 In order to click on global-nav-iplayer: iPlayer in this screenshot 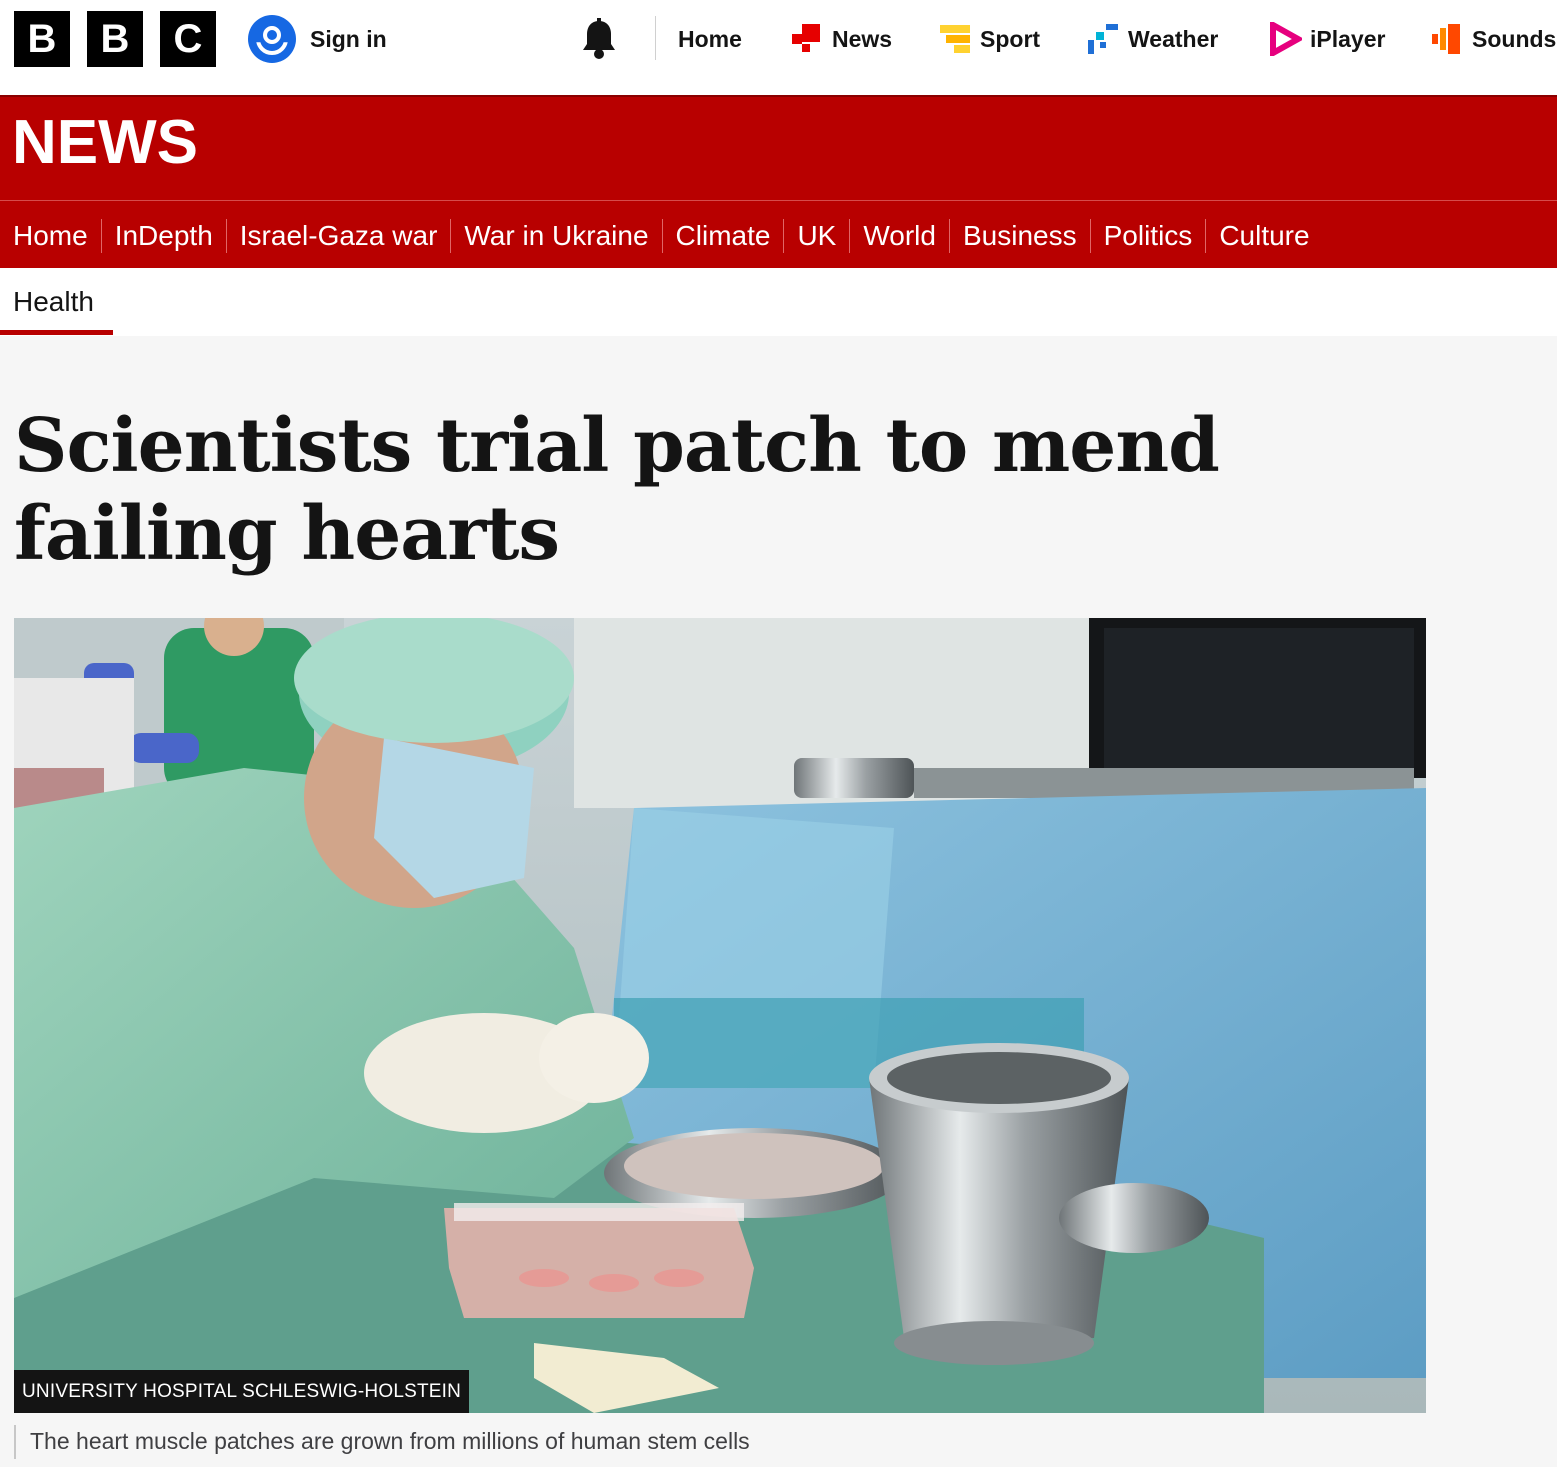, I will do `click(1326, 39)`.